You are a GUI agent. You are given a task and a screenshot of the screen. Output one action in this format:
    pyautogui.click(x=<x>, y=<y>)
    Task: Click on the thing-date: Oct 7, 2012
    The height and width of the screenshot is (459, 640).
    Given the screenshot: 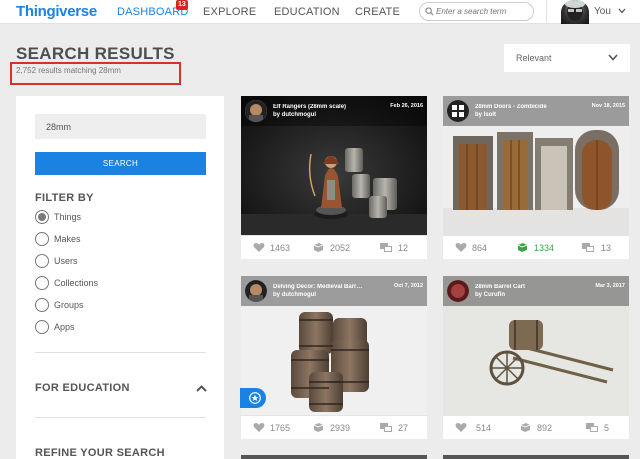 What is the action you would take?
    pyautogui.click(x=408, y=286)
    